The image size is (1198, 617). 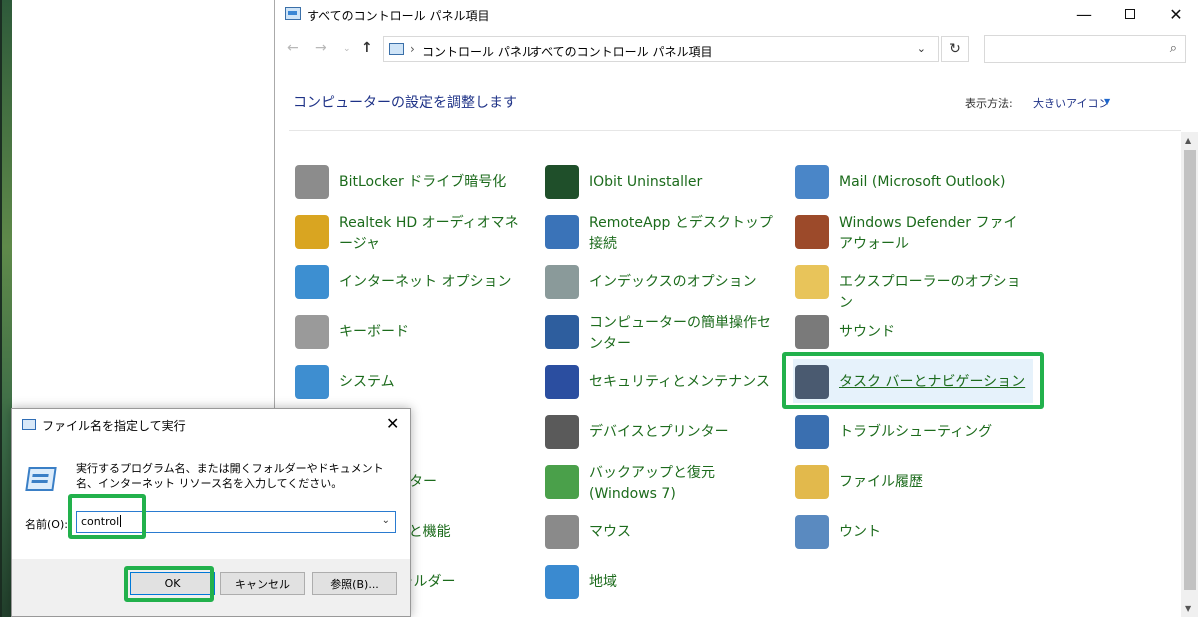 What do you see at coordinates (429, 233) in the screenshot?
I see `control-panel-item-label: Realtek HD オーディオマネージャ` at bounding box center [429, 233].